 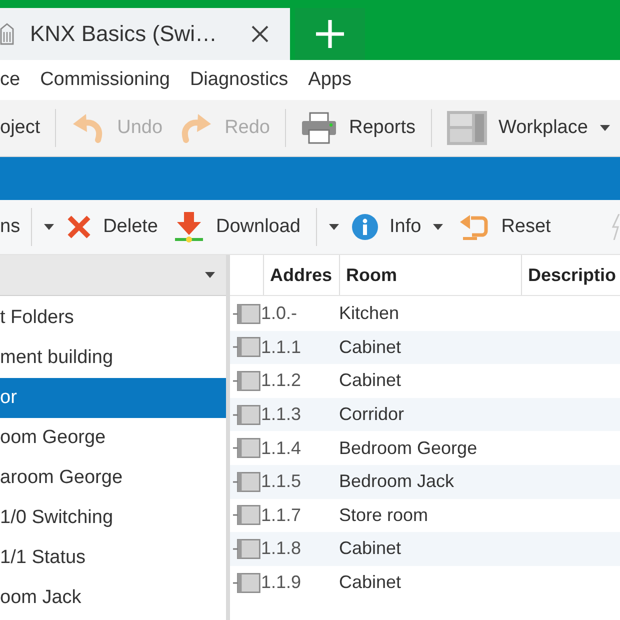 What do you see at coordinates (281, 583) in the screenshot?
I see `table-cell-text: 1.1.9` at bounding box center [281, 583].